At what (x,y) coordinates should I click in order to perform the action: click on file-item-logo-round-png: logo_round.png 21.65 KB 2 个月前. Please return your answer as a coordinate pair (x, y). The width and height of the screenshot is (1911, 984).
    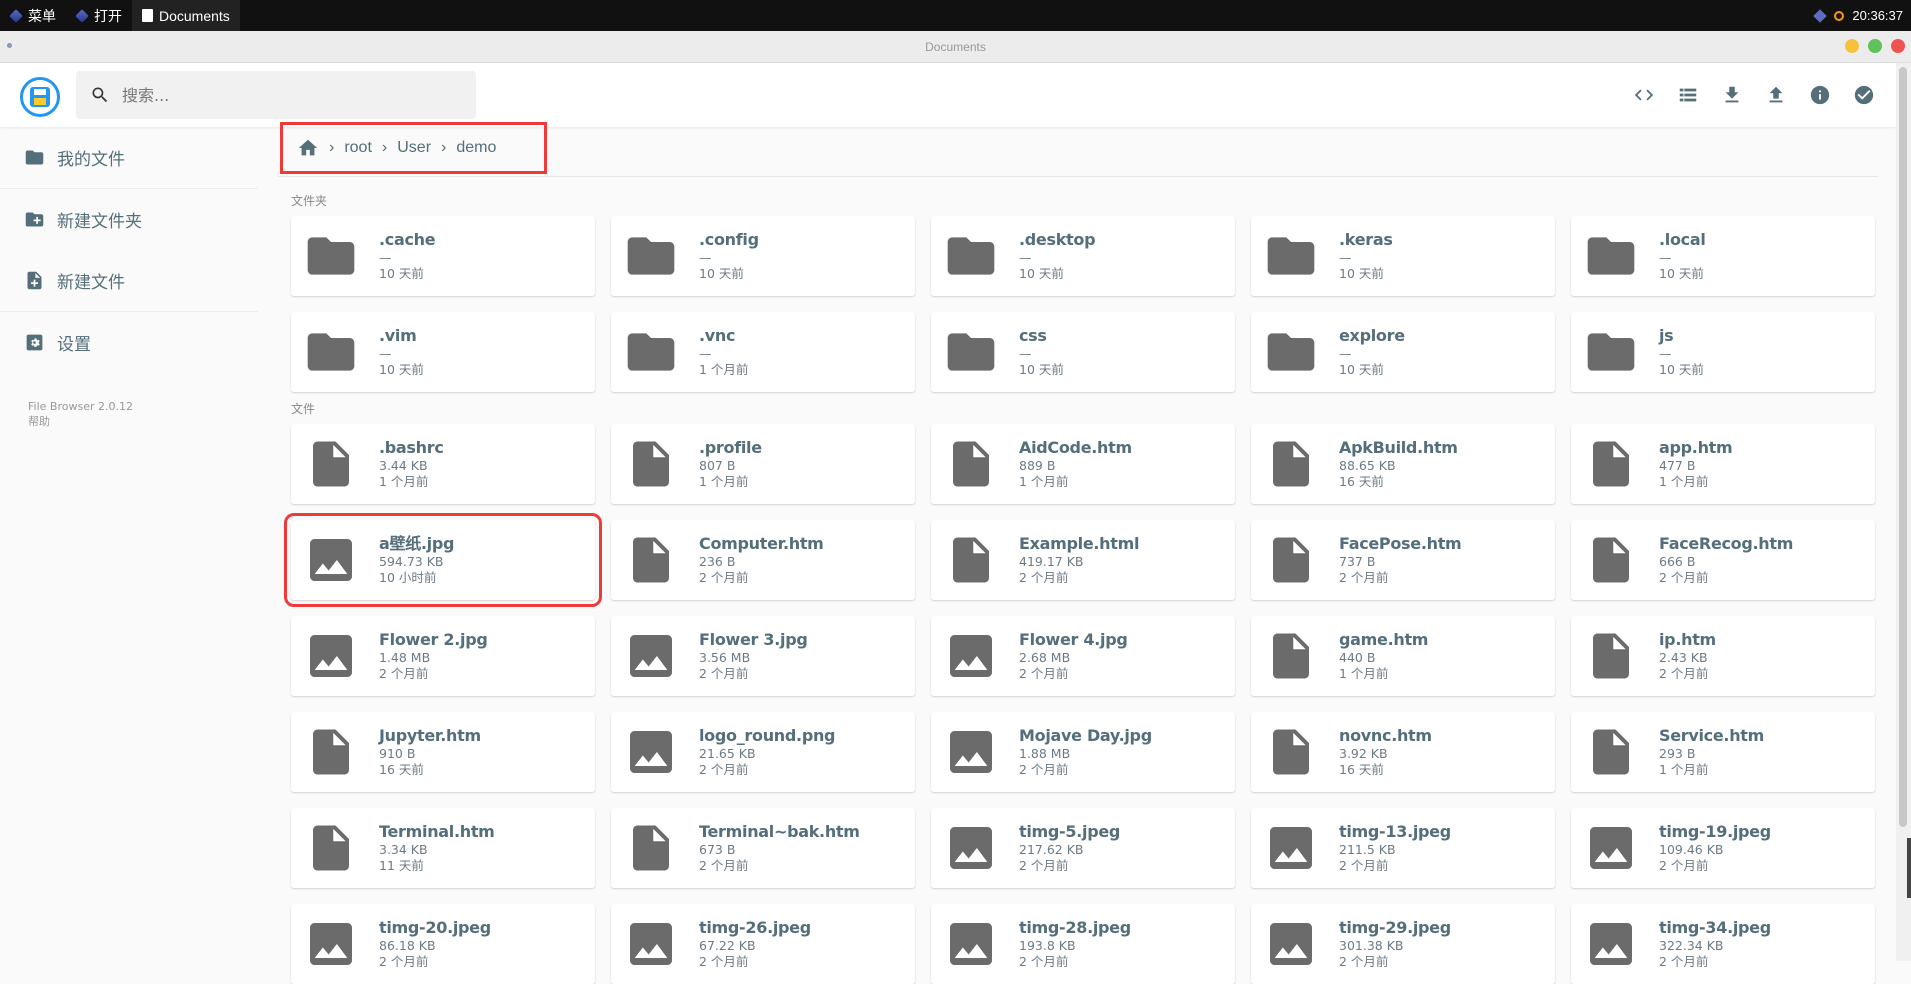
    Looking at the image, I should click on (763, 752).